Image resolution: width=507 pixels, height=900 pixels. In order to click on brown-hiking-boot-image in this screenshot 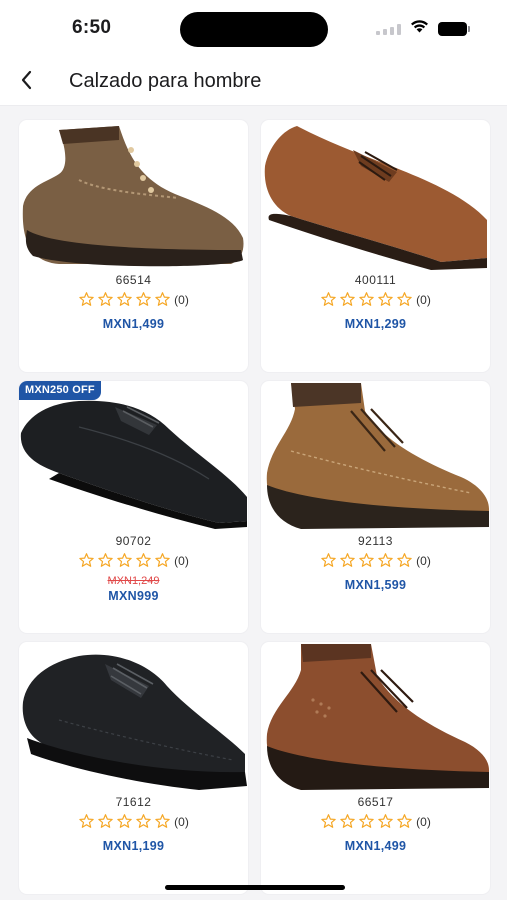, I will do `click(133, 196)`.